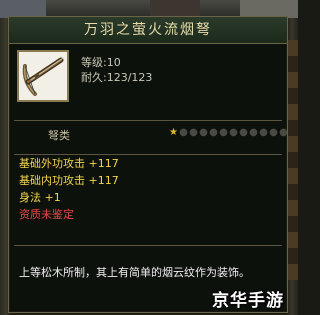 This screenshot has height=315, width=320. I want to click on attribute-internal-attack: 基础内功攻击 +117, so click(69, 180).